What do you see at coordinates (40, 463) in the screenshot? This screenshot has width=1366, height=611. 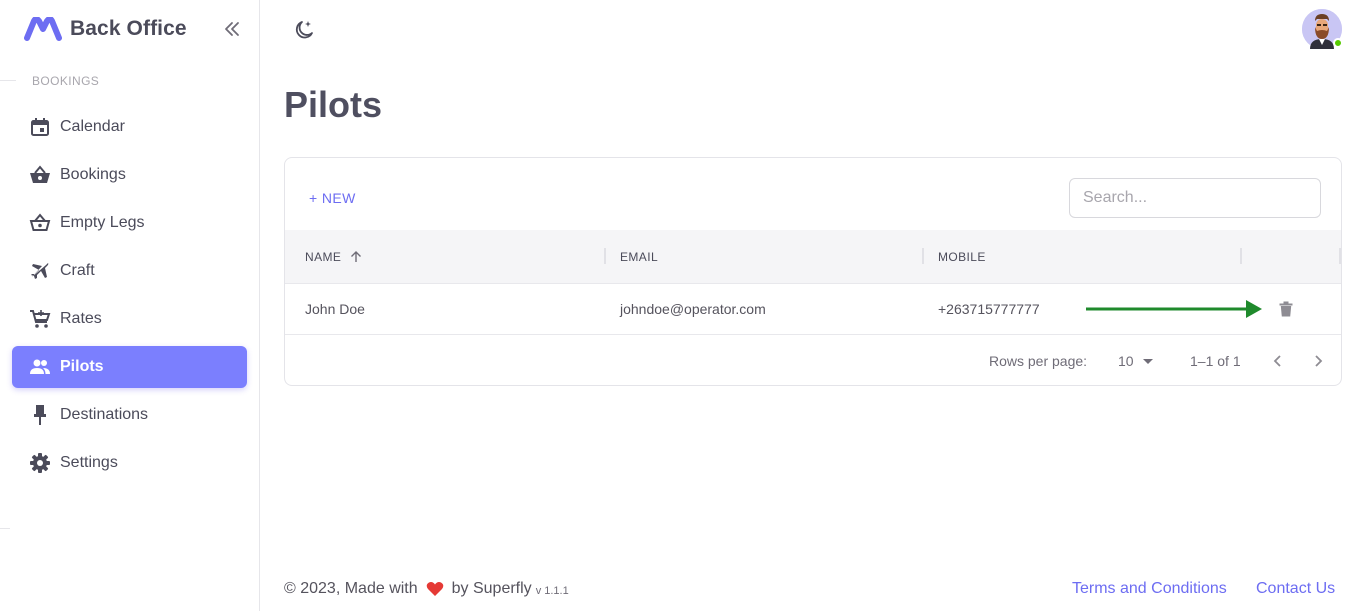 I see `gear-icon` at bounding box center [40, 463].